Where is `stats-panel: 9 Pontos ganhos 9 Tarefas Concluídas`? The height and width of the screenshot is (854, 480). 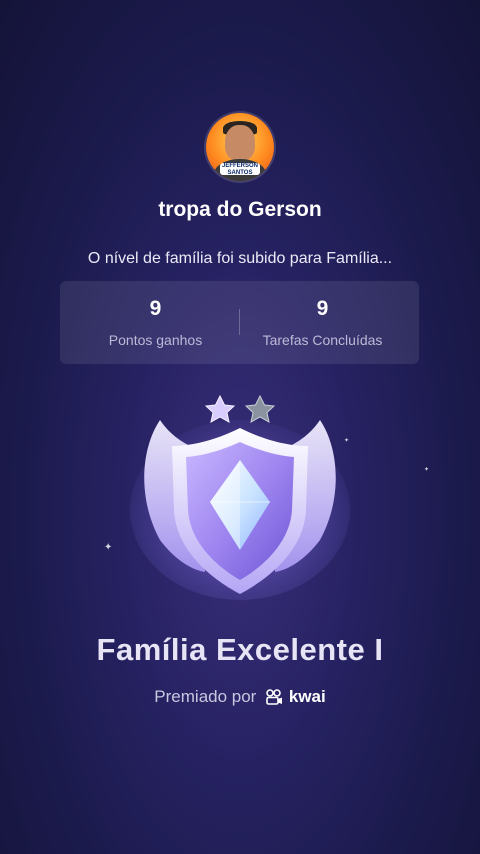 stats-panel: 9 Pontos ganhos 9 Tarefas Concluídas is located at coordinates (239, 322).